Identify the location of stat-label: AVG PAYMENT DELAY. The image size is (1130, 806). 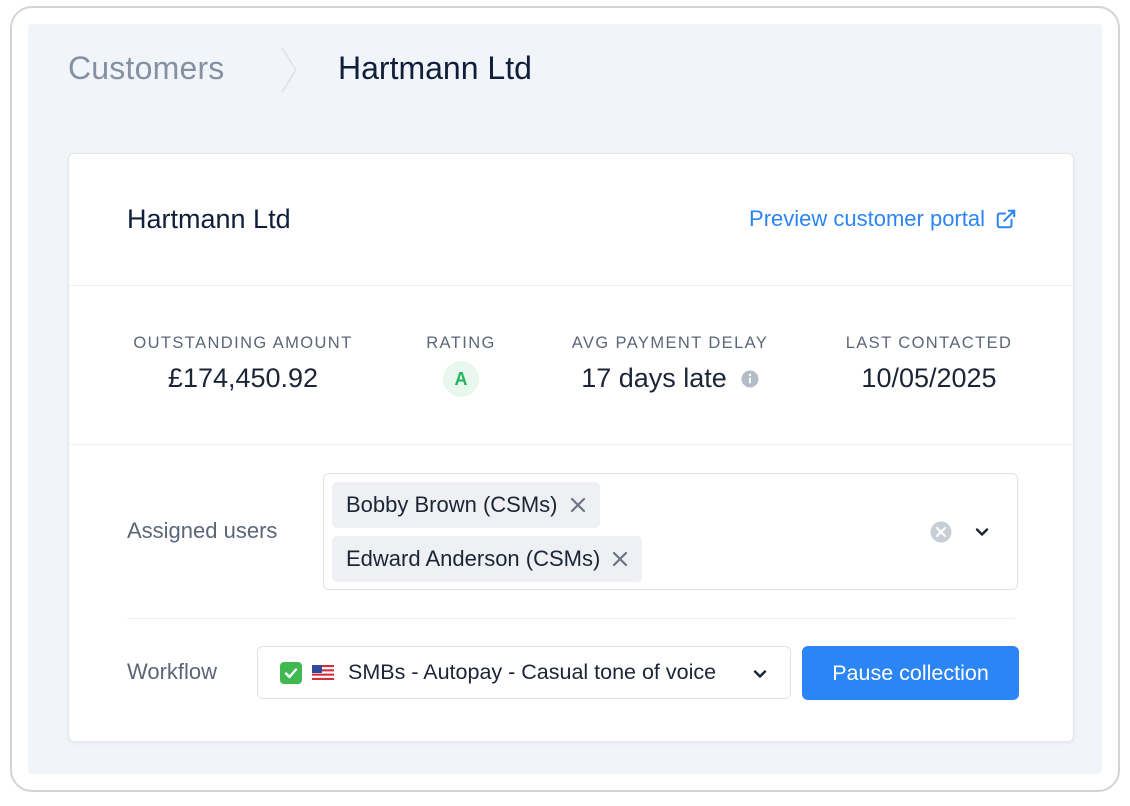
(670, 343).